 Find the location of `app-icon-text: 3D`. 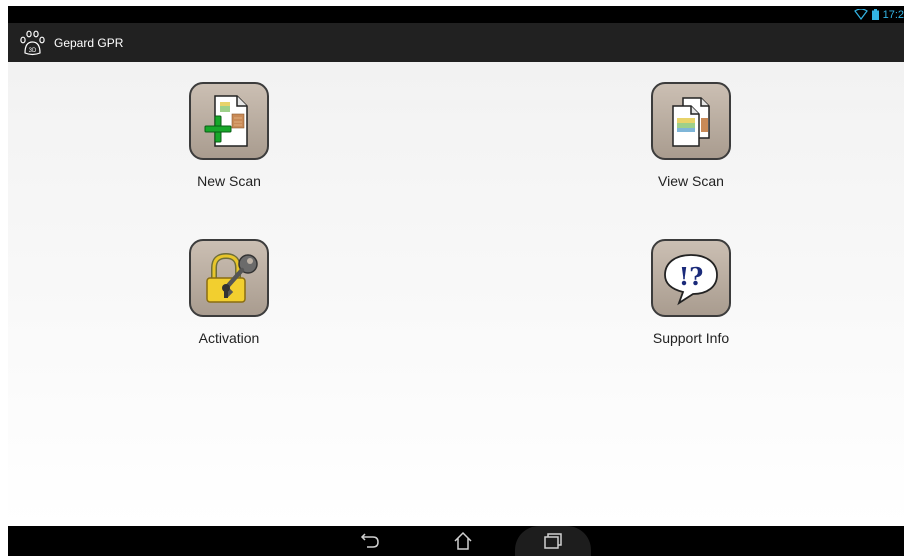

app-icon-text: 3D is located at coordinates (33, 51).